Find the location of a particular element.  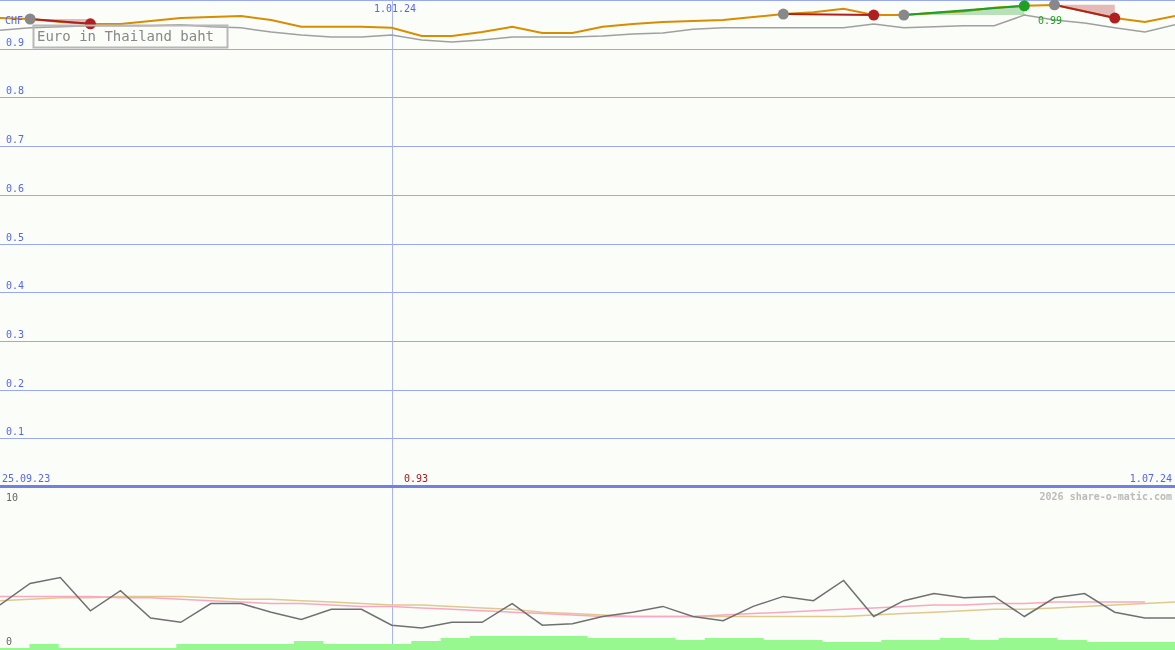

copyright-text: 2026 share-o-matic.com is located at coordinates (1105, 496).